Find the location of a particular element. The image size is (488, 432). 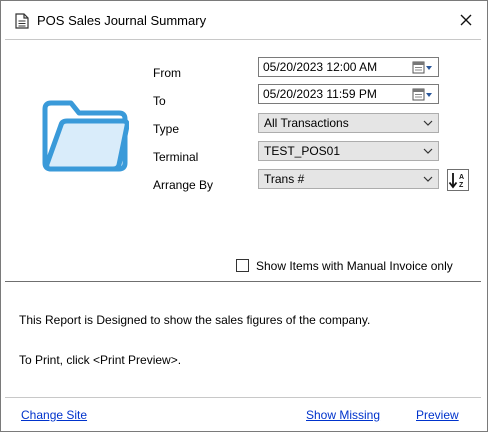

from-label: From is located at coordinates (167, 73).